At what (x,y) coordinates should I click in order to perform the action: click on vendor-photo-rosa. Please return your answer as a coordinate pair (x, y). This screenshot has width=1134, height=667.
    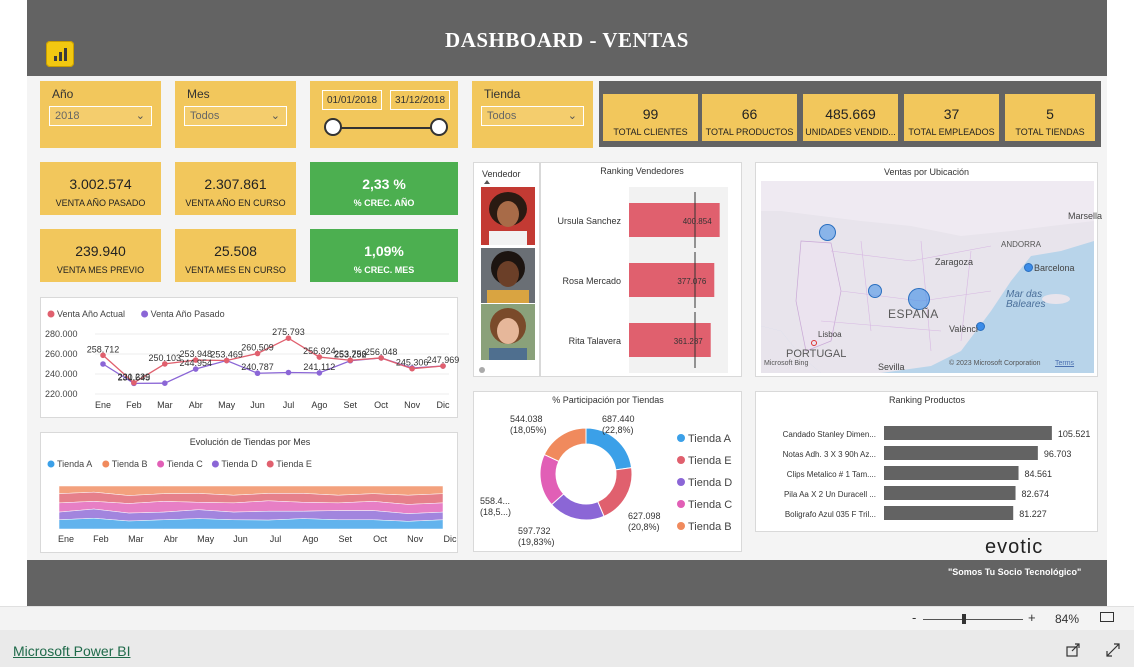
    Looking at the image, I should click on (508, 275).